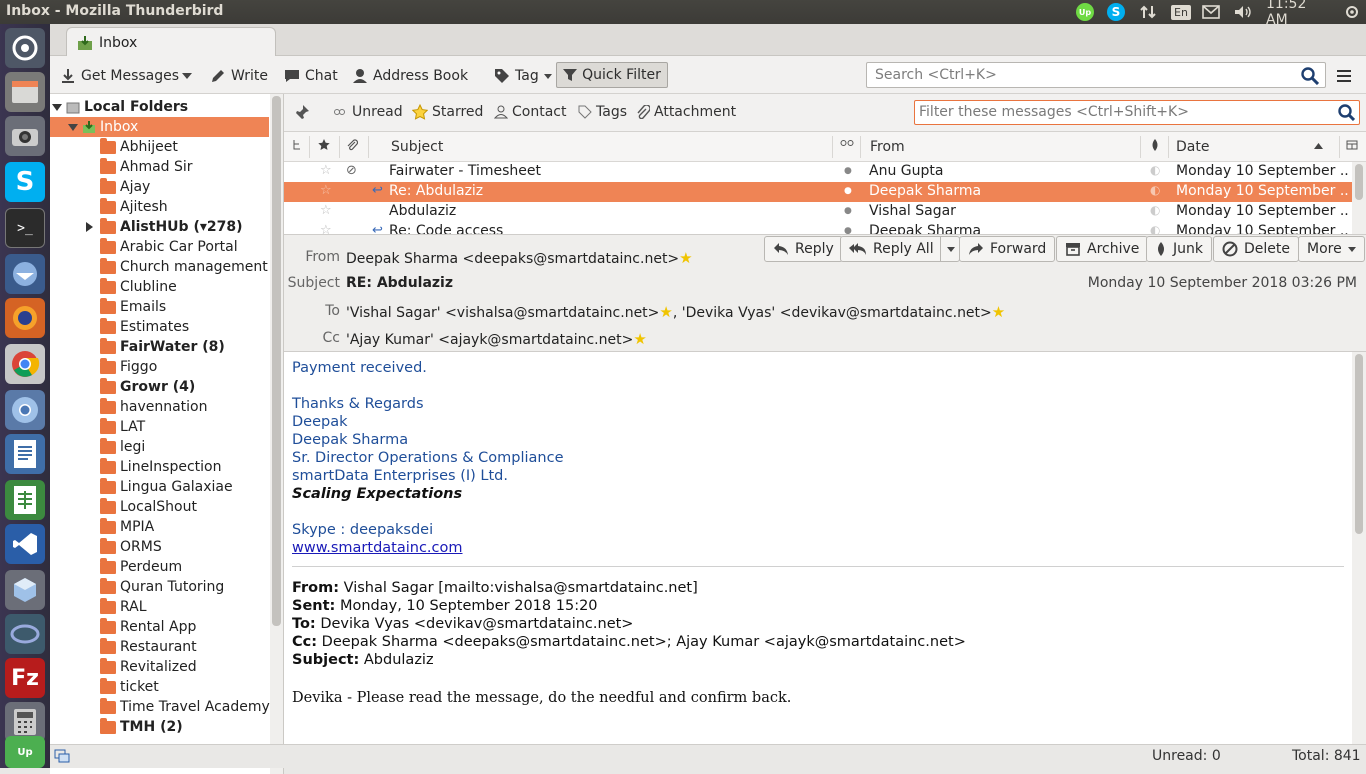 Image resolution: width=1366 pixels, height=774 pixels. What do you see at coordinates (25, 92) in the screenshot?
I see `files-icon` at bounding box center [25, 92].